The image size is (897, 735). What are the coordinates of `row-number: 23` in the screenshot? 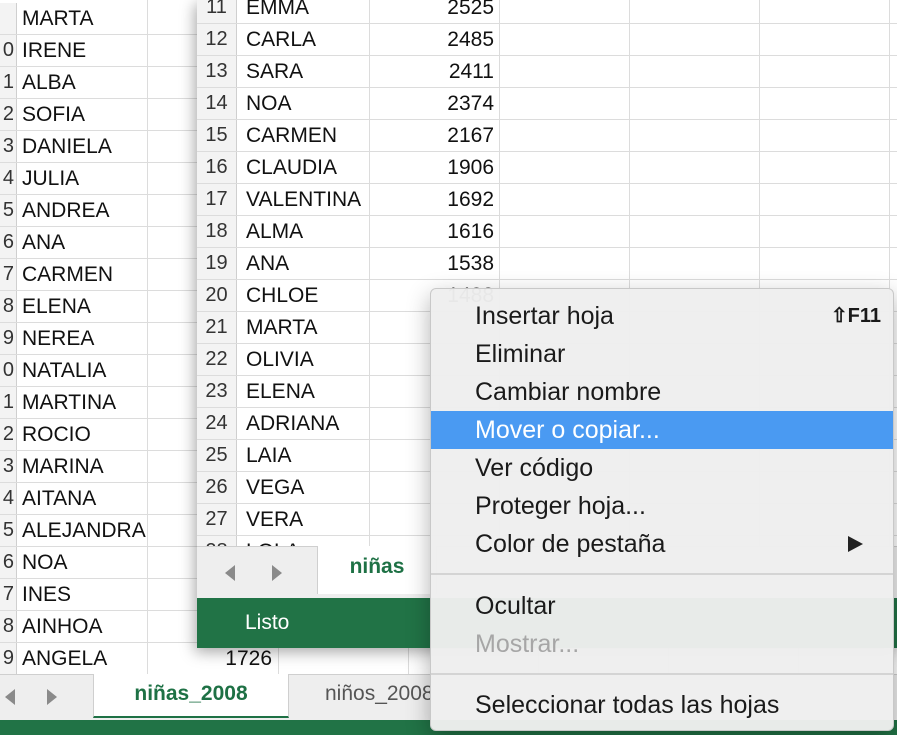 It's located at (217, 391).